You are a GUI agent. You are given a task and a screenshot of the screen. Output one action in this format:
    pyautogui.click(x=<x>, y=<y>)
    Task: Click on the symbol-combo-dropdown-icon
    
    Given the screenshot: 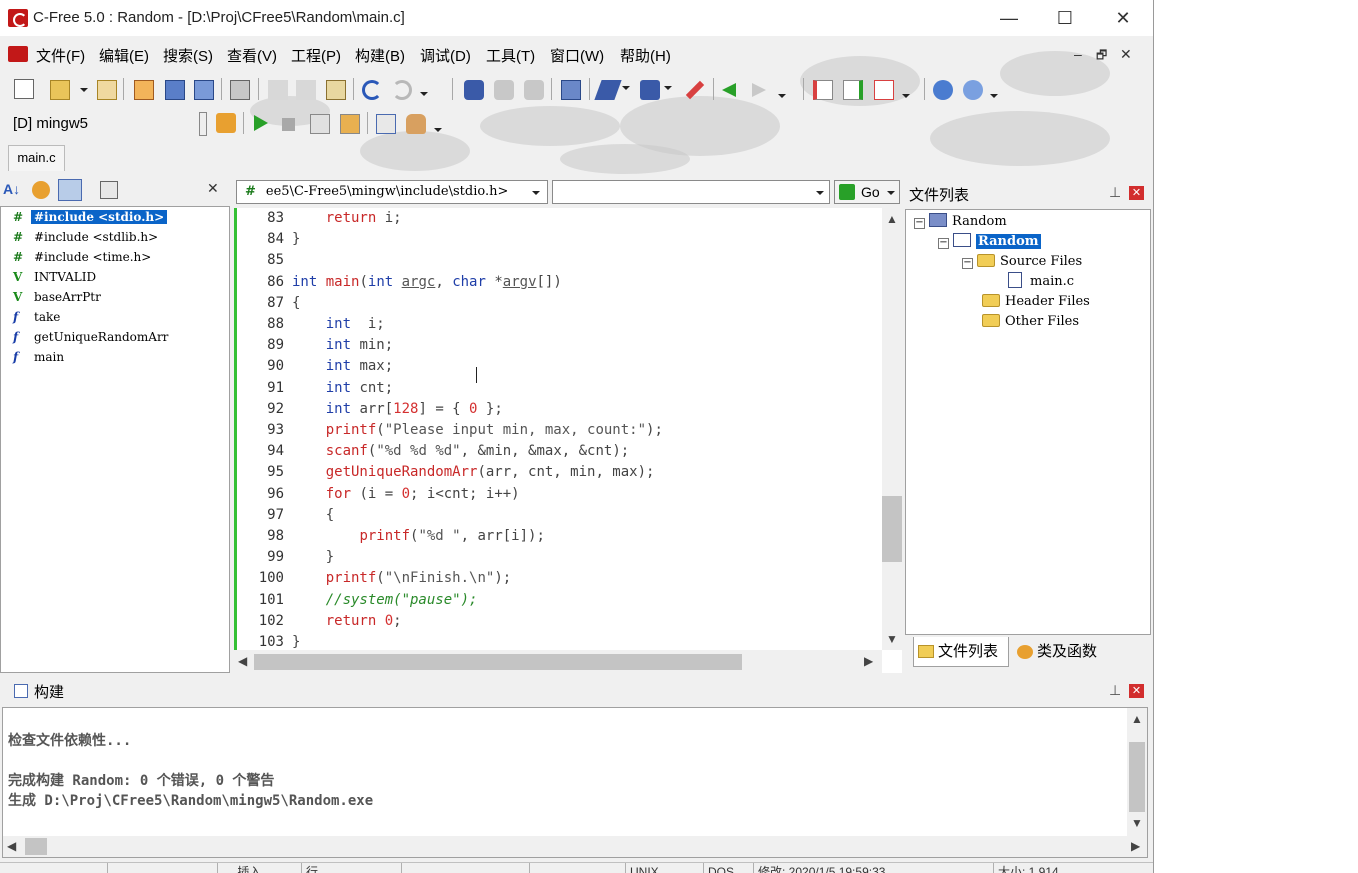 What is the action you would take?
    pyautogui.click(x=820, y=193)
    